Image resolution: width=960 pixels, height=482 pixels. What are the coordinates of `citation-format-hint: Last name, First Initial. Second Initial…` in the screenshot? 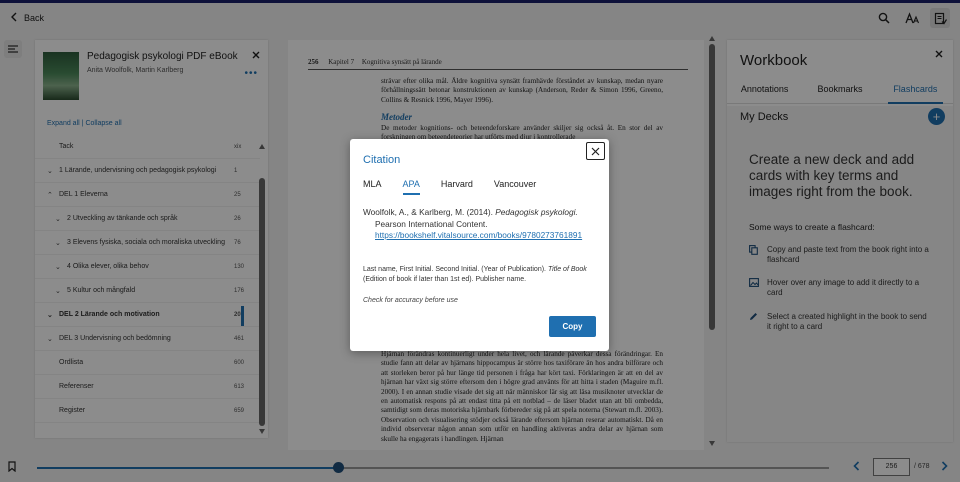 It's located at (481, 275).